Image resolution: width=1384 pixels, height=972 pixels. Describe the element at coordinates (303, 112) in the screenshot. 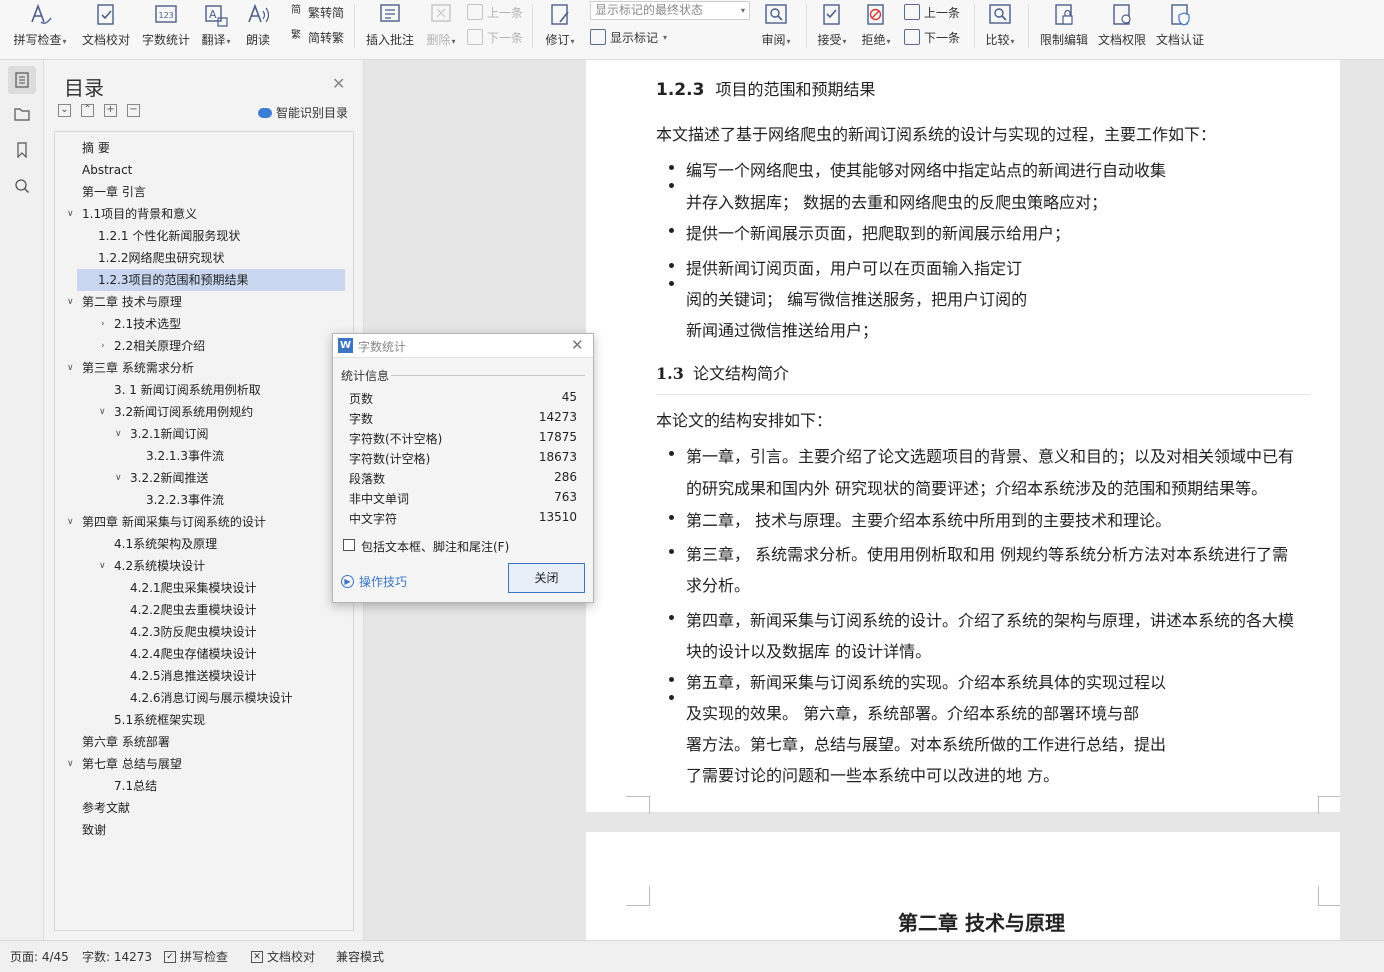

I see `smart-toc-button: 智能识别目录` at that location.